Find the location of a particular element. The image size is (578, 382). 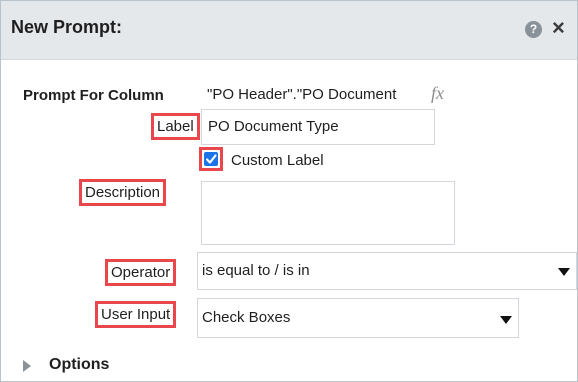

prompt-for-column-field: "PO Header"."PO Document is located at coordinates (316, 96).